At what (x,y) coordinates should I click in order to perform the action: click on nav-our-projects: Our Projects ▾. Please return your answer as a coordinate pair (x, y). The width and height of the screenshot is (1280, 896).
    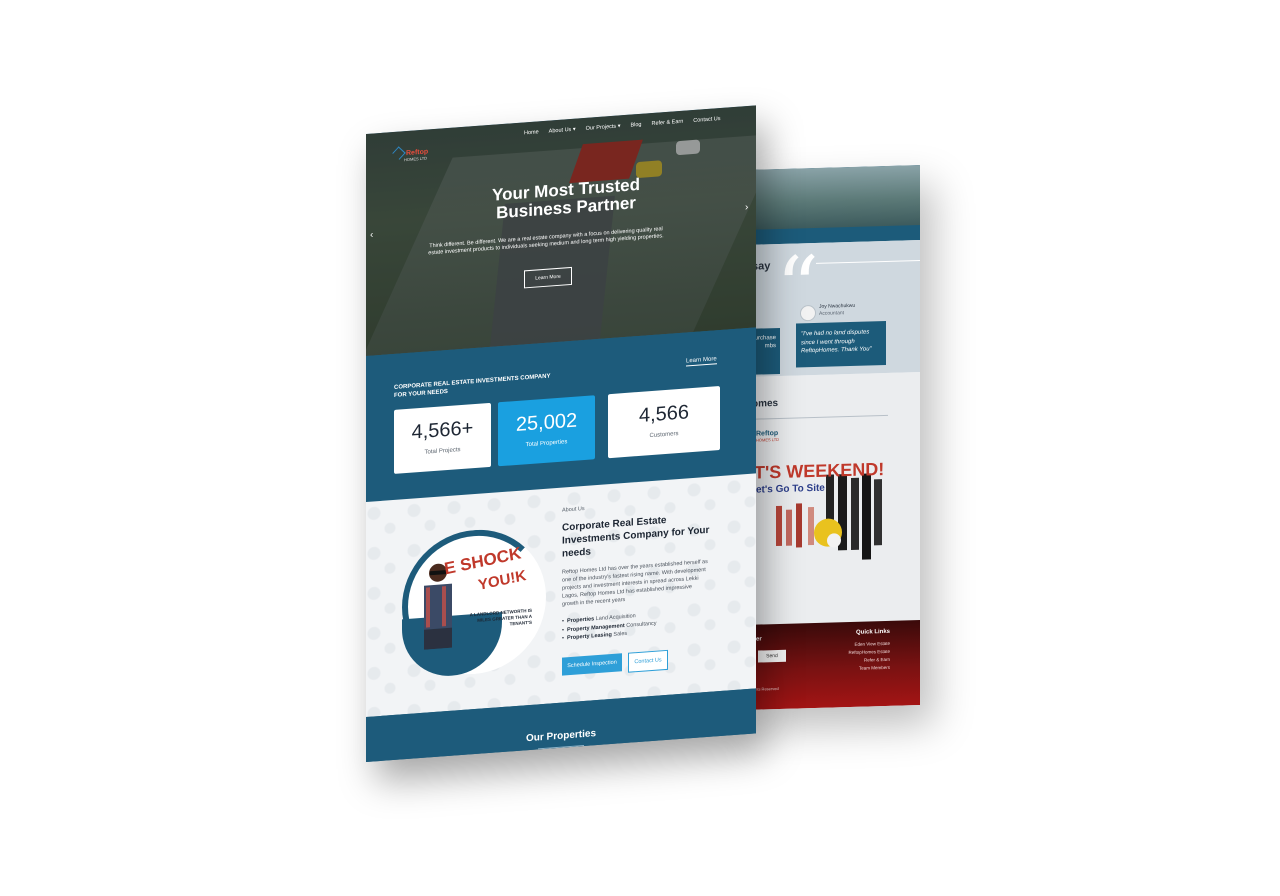
    Looking at the image, I should click on (603, 127).